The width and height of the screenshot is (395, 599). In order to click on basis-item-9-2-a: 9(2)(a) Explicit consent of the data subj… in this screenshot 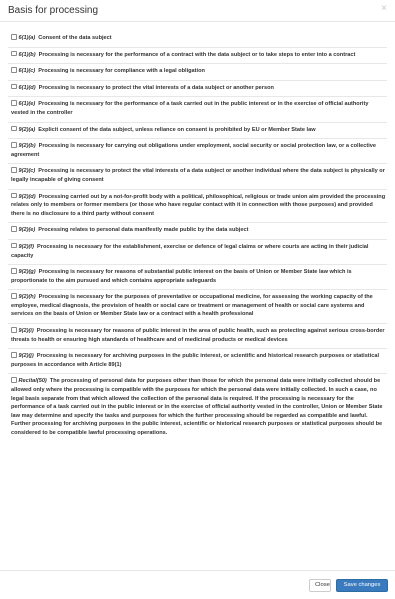, I will do `click(197, 131)`.